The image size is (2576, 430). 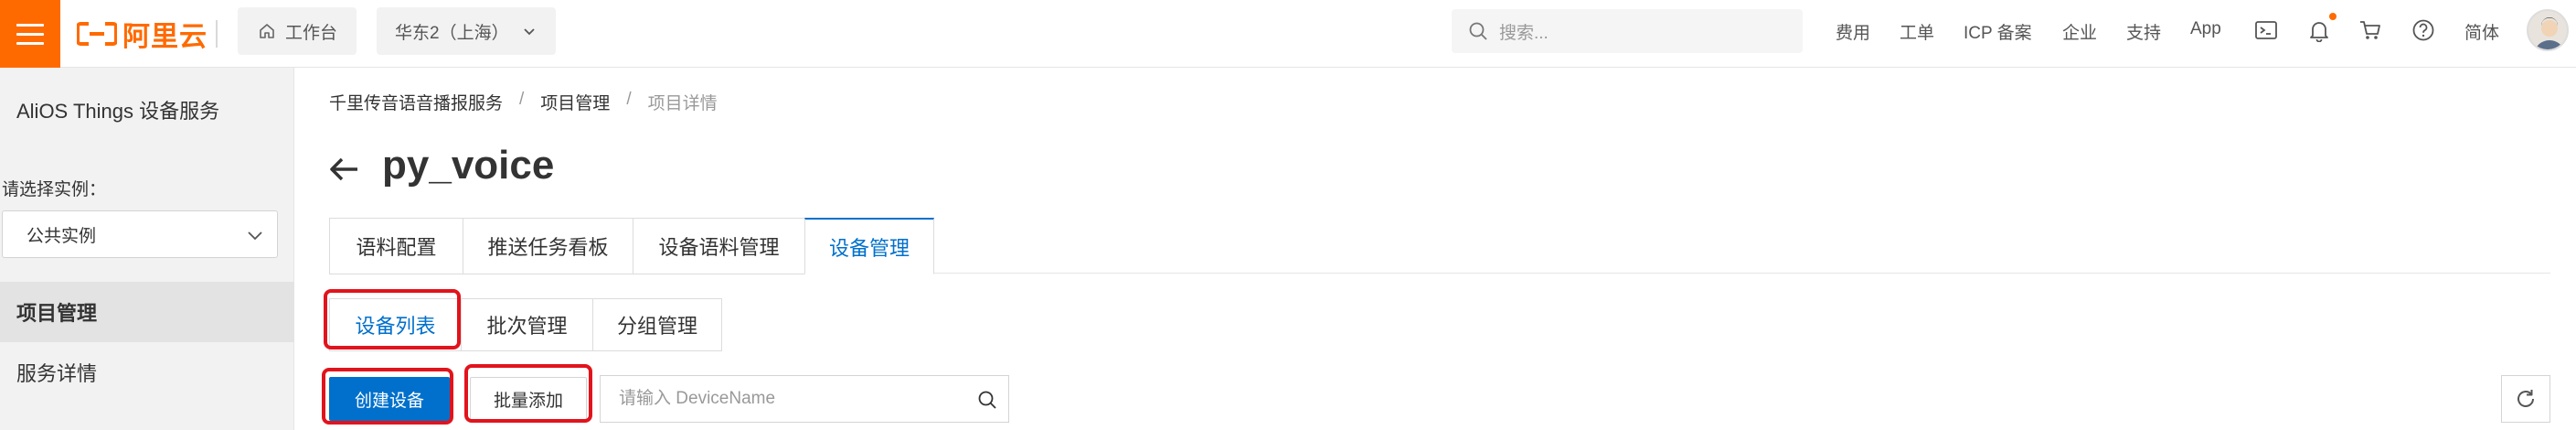 I want to click on refresh-icon, so click(x=2525, y=398).